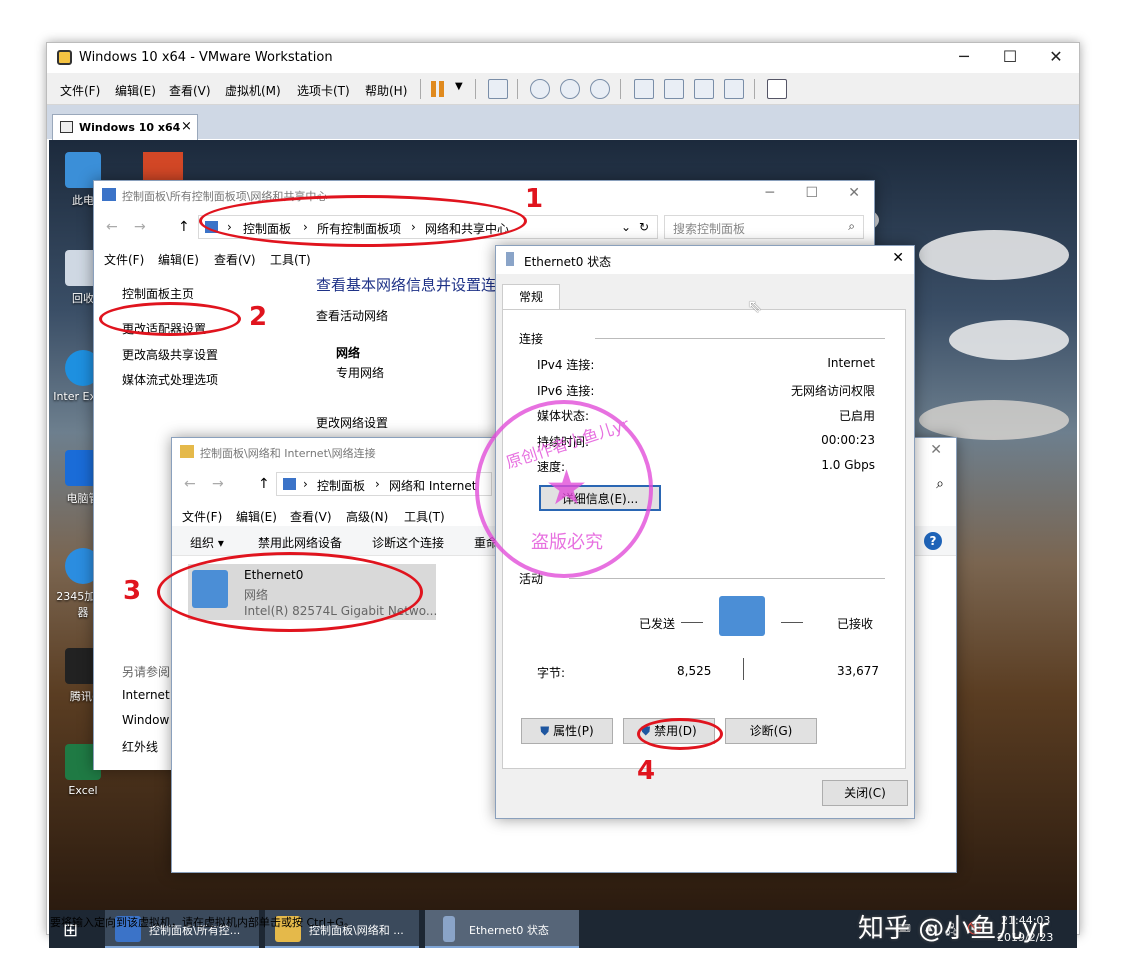 This screenshot has width=1124, height=979. Describe the element at coordinates (567, 488) in the screenshot. I see `star-icon: ★` at that location.